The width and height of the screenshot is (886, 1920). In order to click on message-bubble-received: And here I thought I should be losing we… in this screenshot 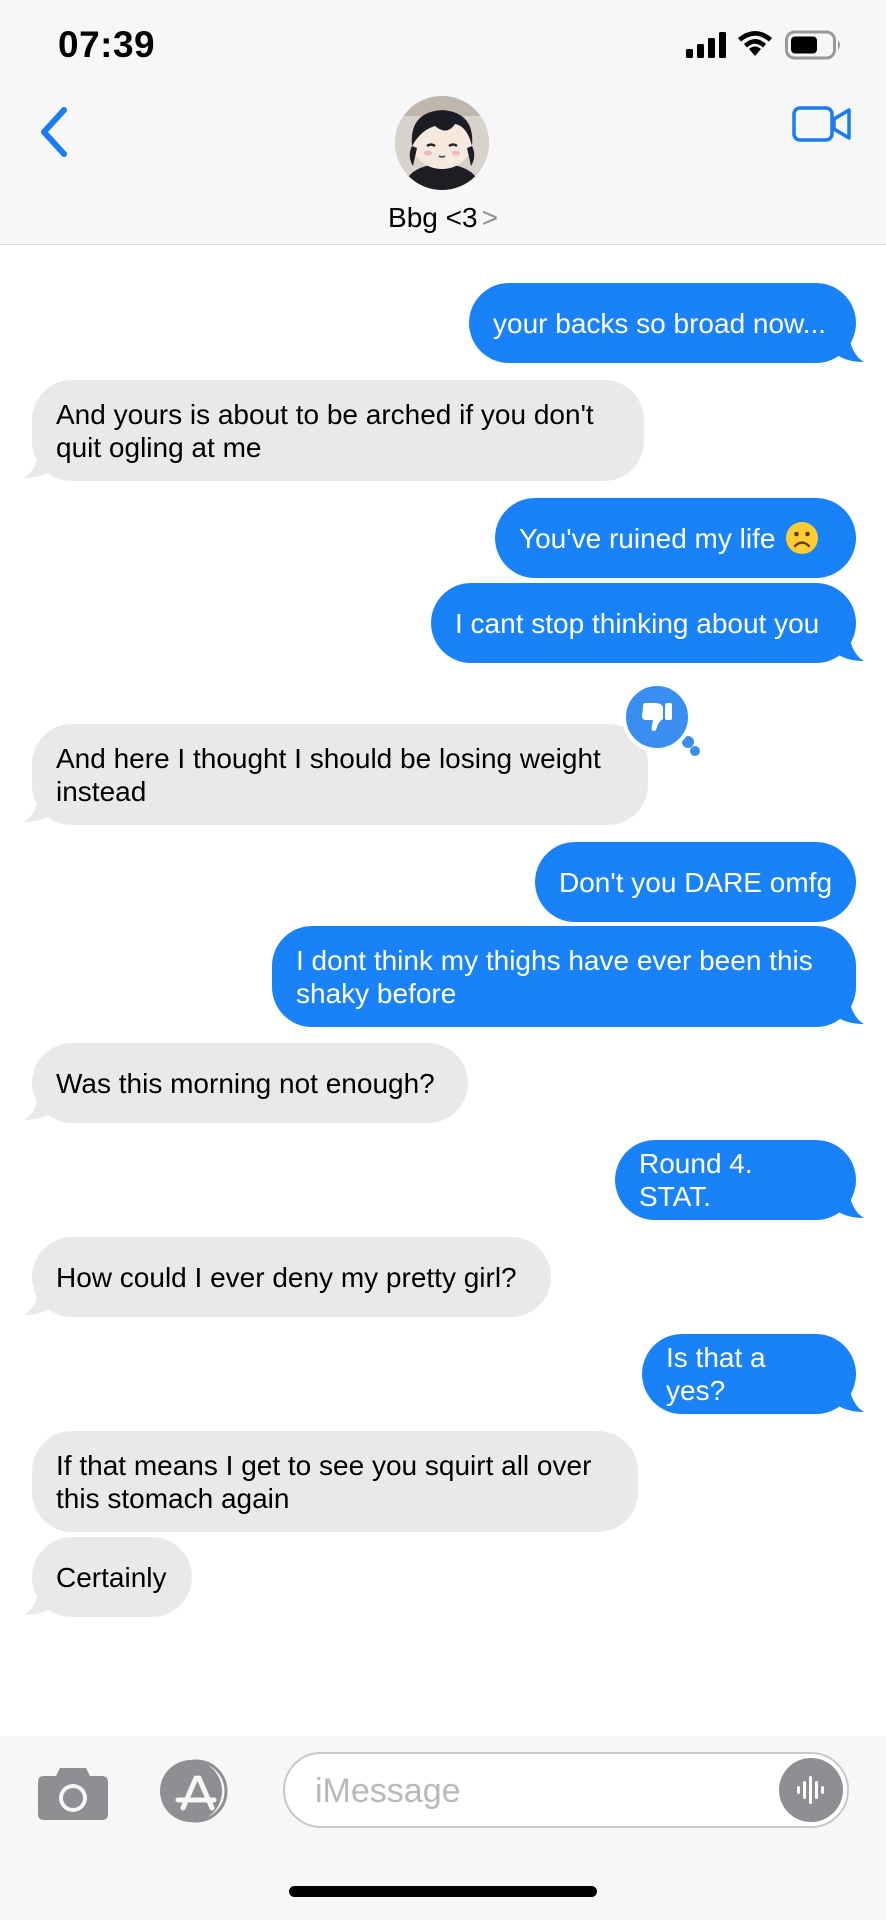, I will do `click(340, 774)`.